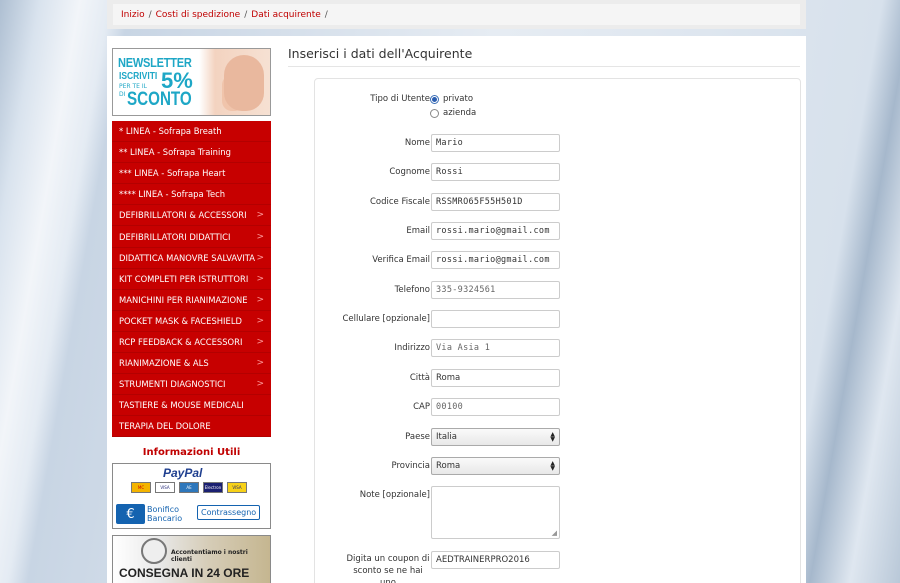  I want to click on sidebar-item-defibrillatori-didattici: DEFIBRILLATORI DIDATTICI >, so click(191, 237).